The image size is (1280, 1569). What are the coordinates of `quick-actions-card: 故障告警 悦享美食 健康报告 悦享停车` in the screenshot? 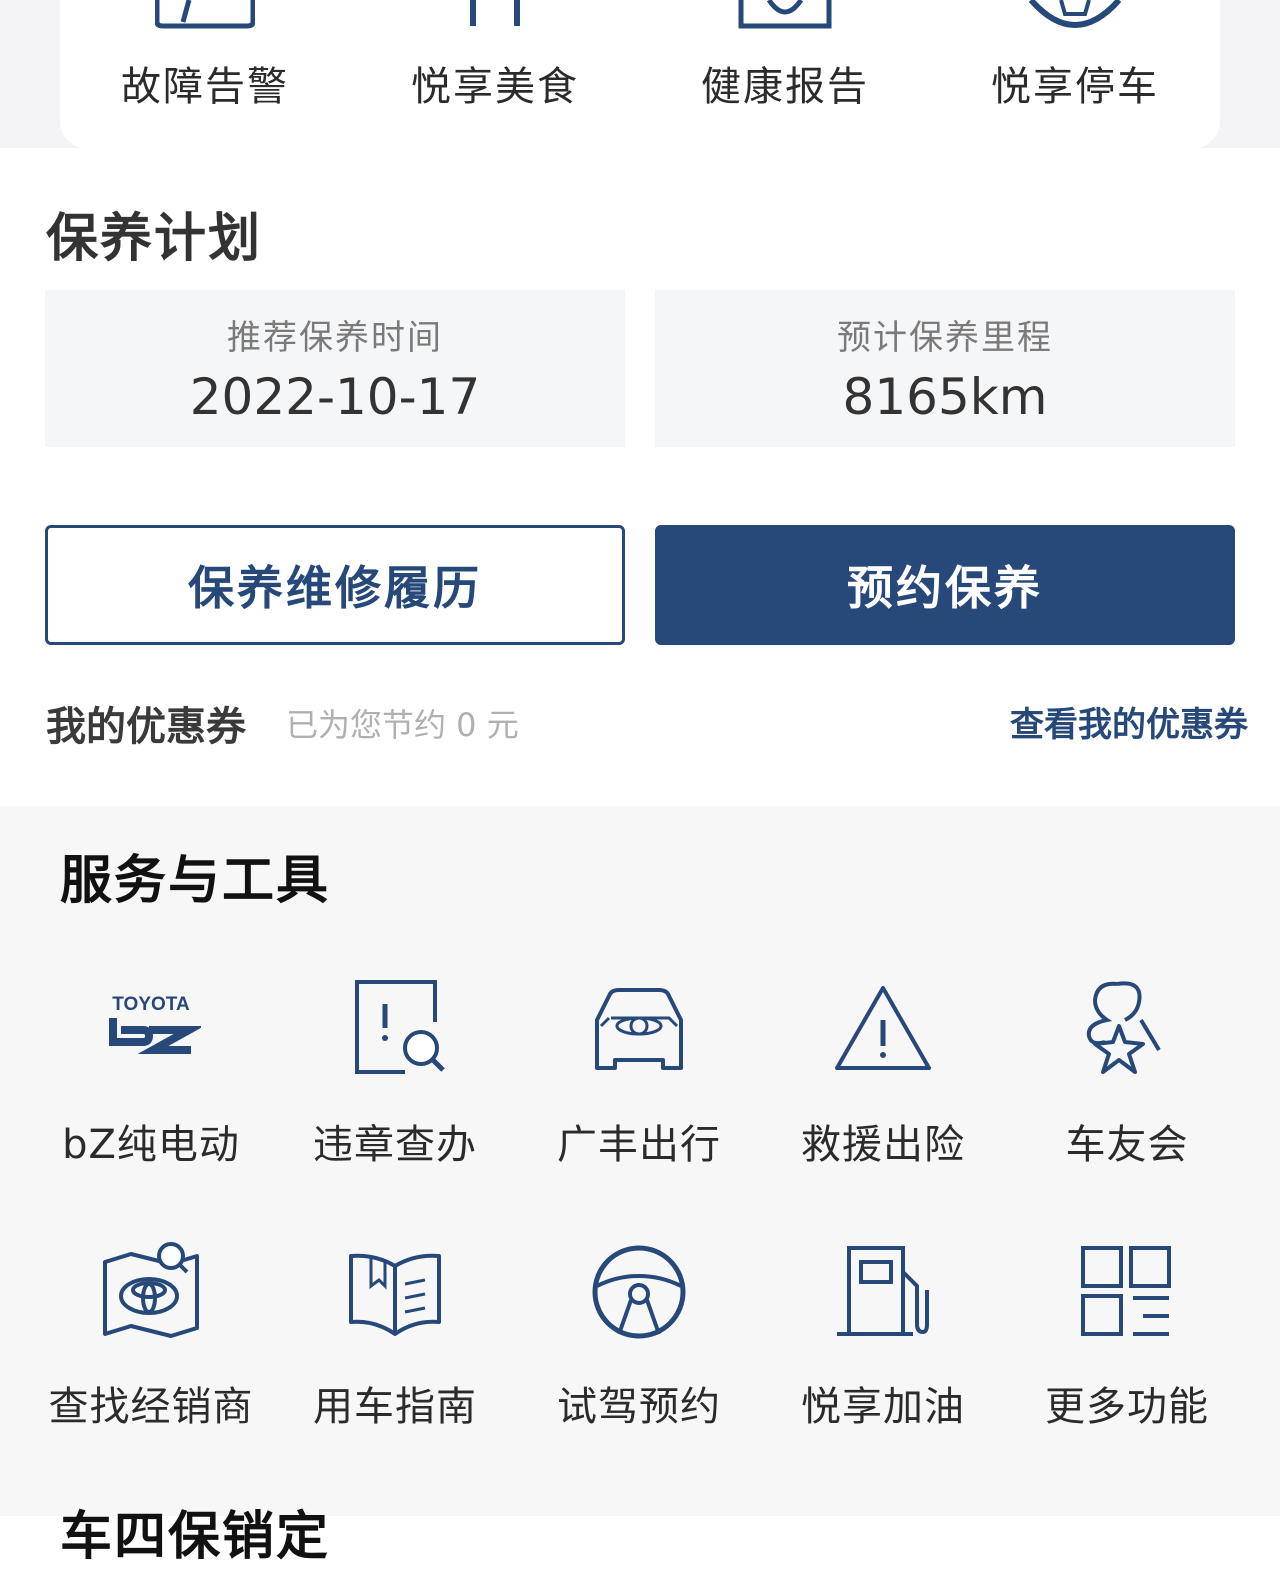 It's located at (640, 74).